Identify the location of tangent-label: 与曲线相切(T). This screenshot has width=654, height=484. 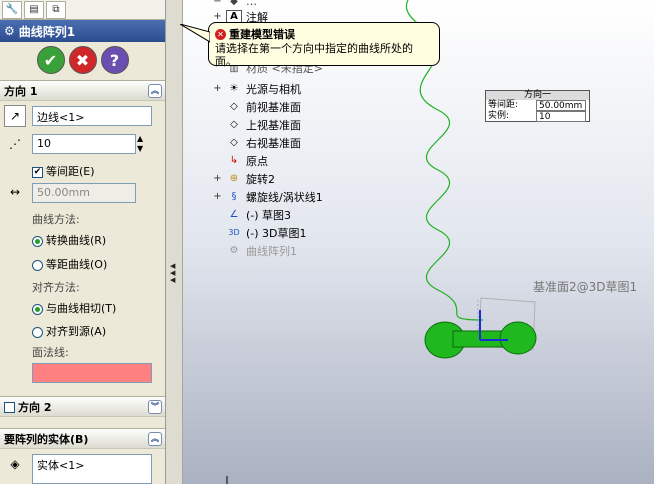
(81, 308).